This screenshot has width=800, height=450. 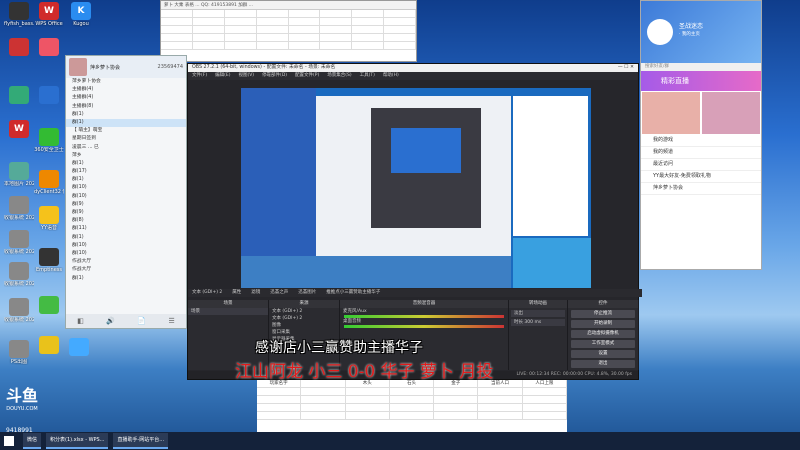 What do you see at coordinates (49, 218) in the screenshot?
I see `desktop-icon: YY语音` at bounding box center [49, 218].